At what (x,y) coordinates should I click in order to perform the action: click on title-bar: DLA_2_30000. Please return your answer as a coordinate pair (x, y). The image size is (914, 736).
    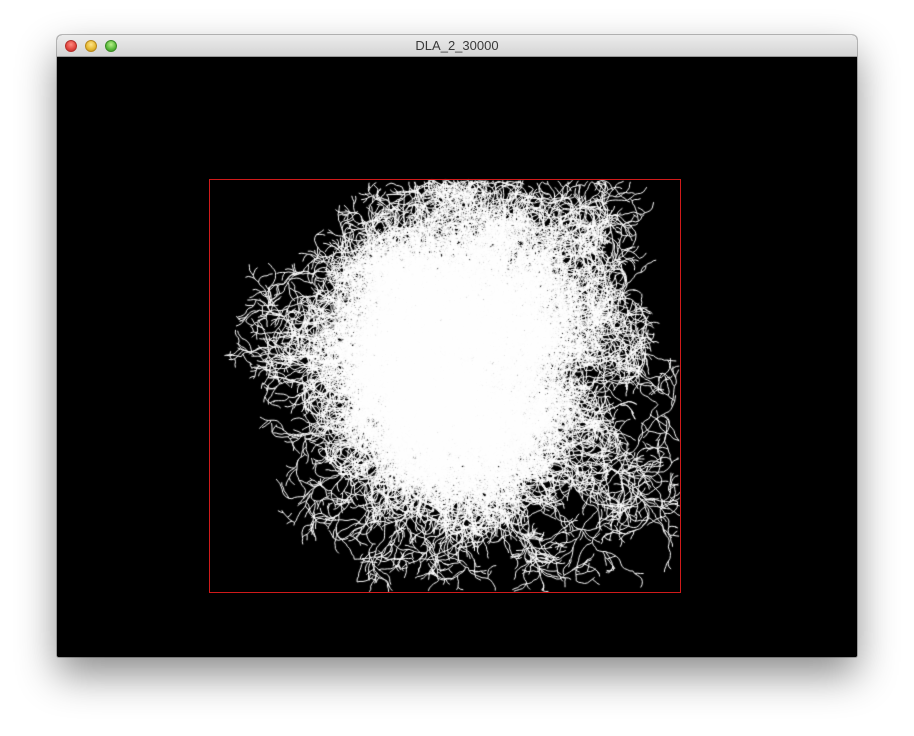
    Looking at the image, I should click on (457, 46).